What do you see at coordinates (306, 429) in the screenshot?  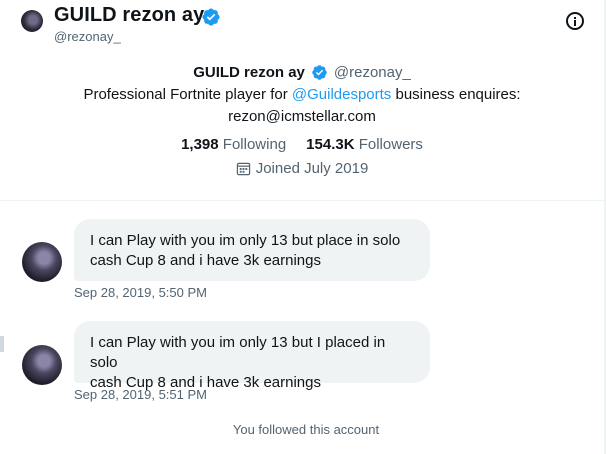 I see `follow-status-note: You followed this account` at bounding box center [306, 429].